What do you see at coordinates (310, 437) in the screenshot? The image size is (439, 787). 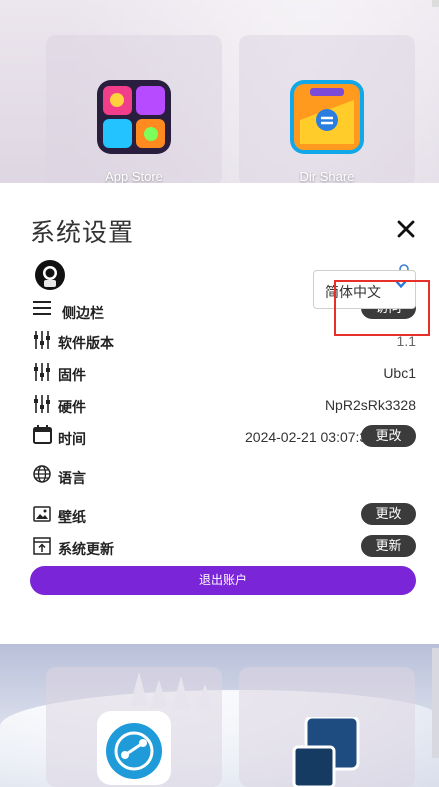 I see `time-value: 2024-02-21 03:07:31` at bounding box center [310, 437].